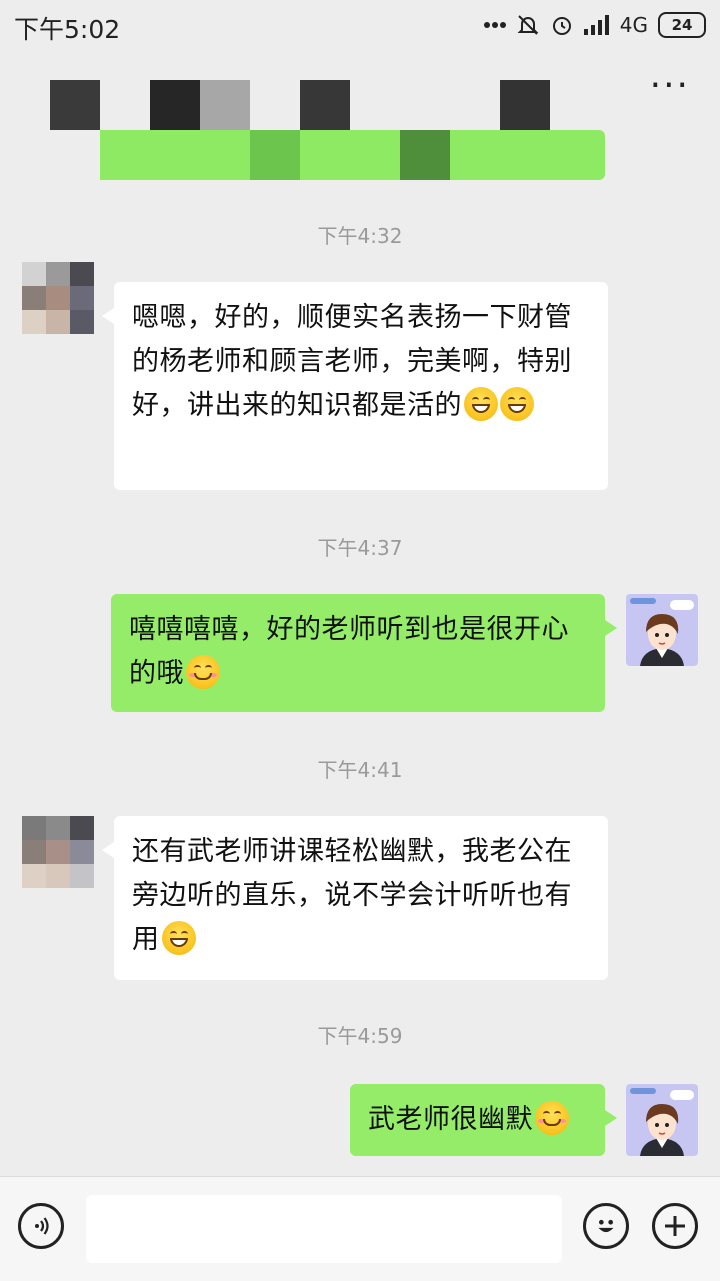 The width and height of the screenshot is (720, 1281). What do you see at coordinates (360, 1036) in the screenshot?
I see `time-divider: 下午4:59` at bounding box center [360, 1036].